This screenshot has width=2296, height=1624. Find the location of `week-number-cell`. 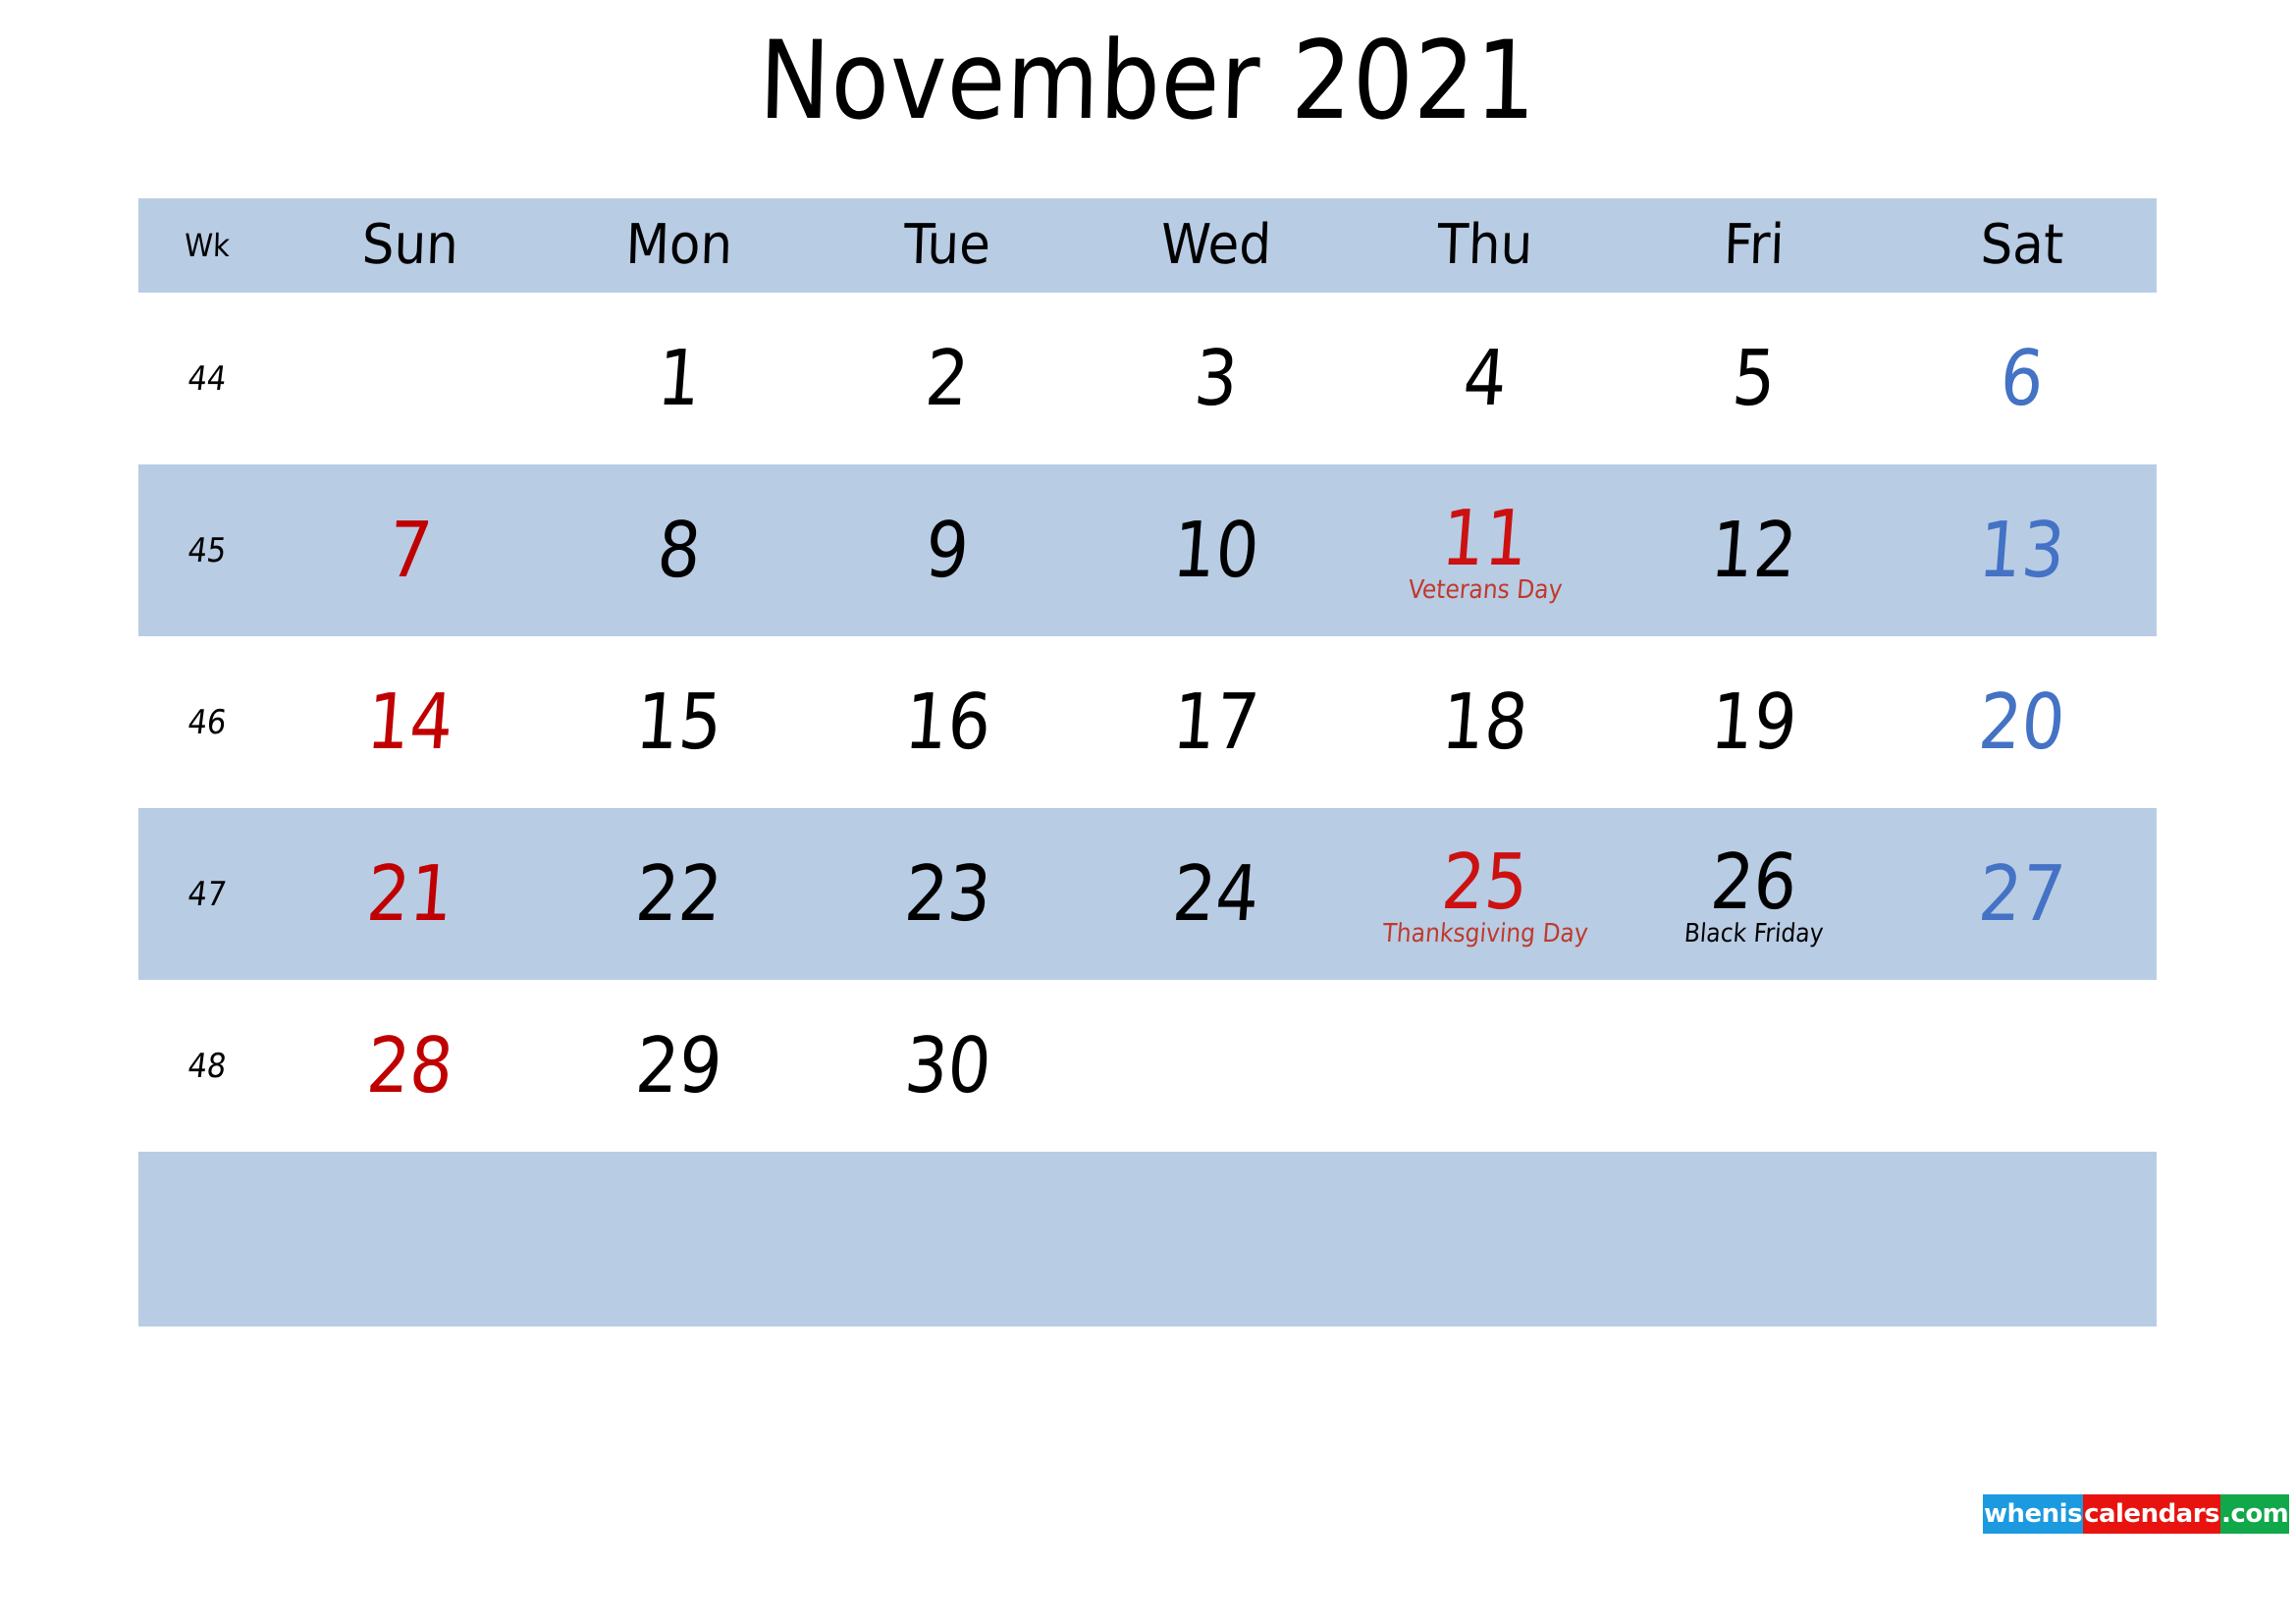

week-number-cell is located at coordinates (207, 1239).